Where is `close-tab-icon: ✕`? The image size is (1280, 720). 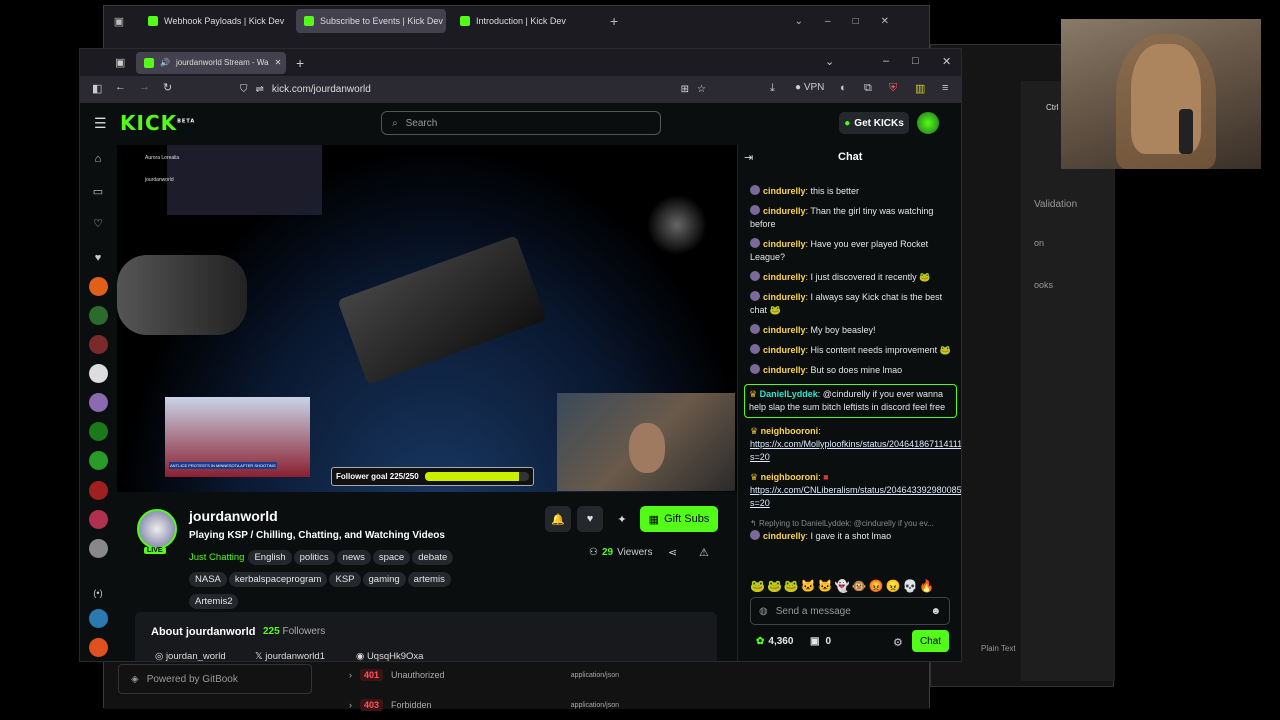
close-tab-icon: ✕ is located at coordinates (278, 62).